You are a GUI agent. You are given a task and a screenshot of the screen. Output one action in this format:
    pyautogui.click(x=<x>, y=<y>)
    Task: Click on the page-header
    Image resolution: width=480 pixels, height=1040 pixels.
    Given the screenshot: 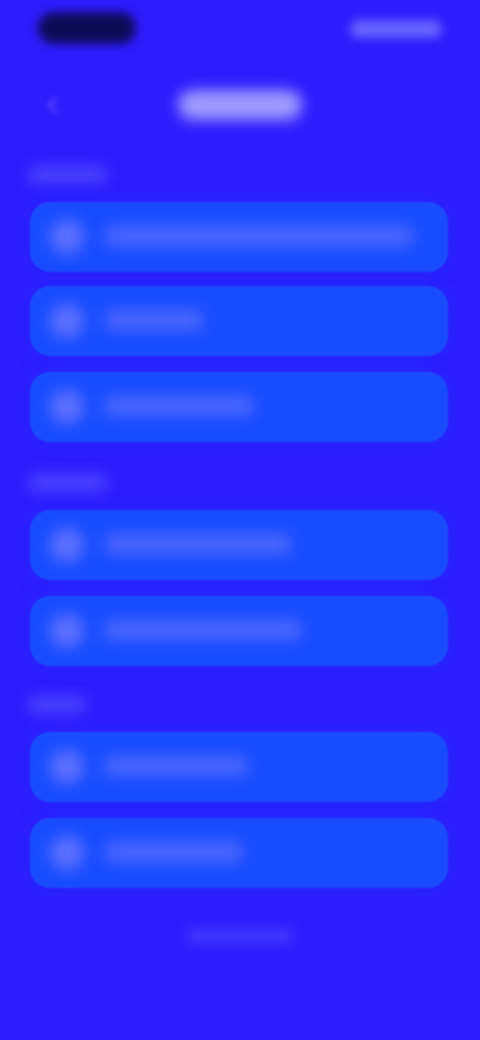 What is the action you would take?
    pyautogui.click(x=240, y=102)
    